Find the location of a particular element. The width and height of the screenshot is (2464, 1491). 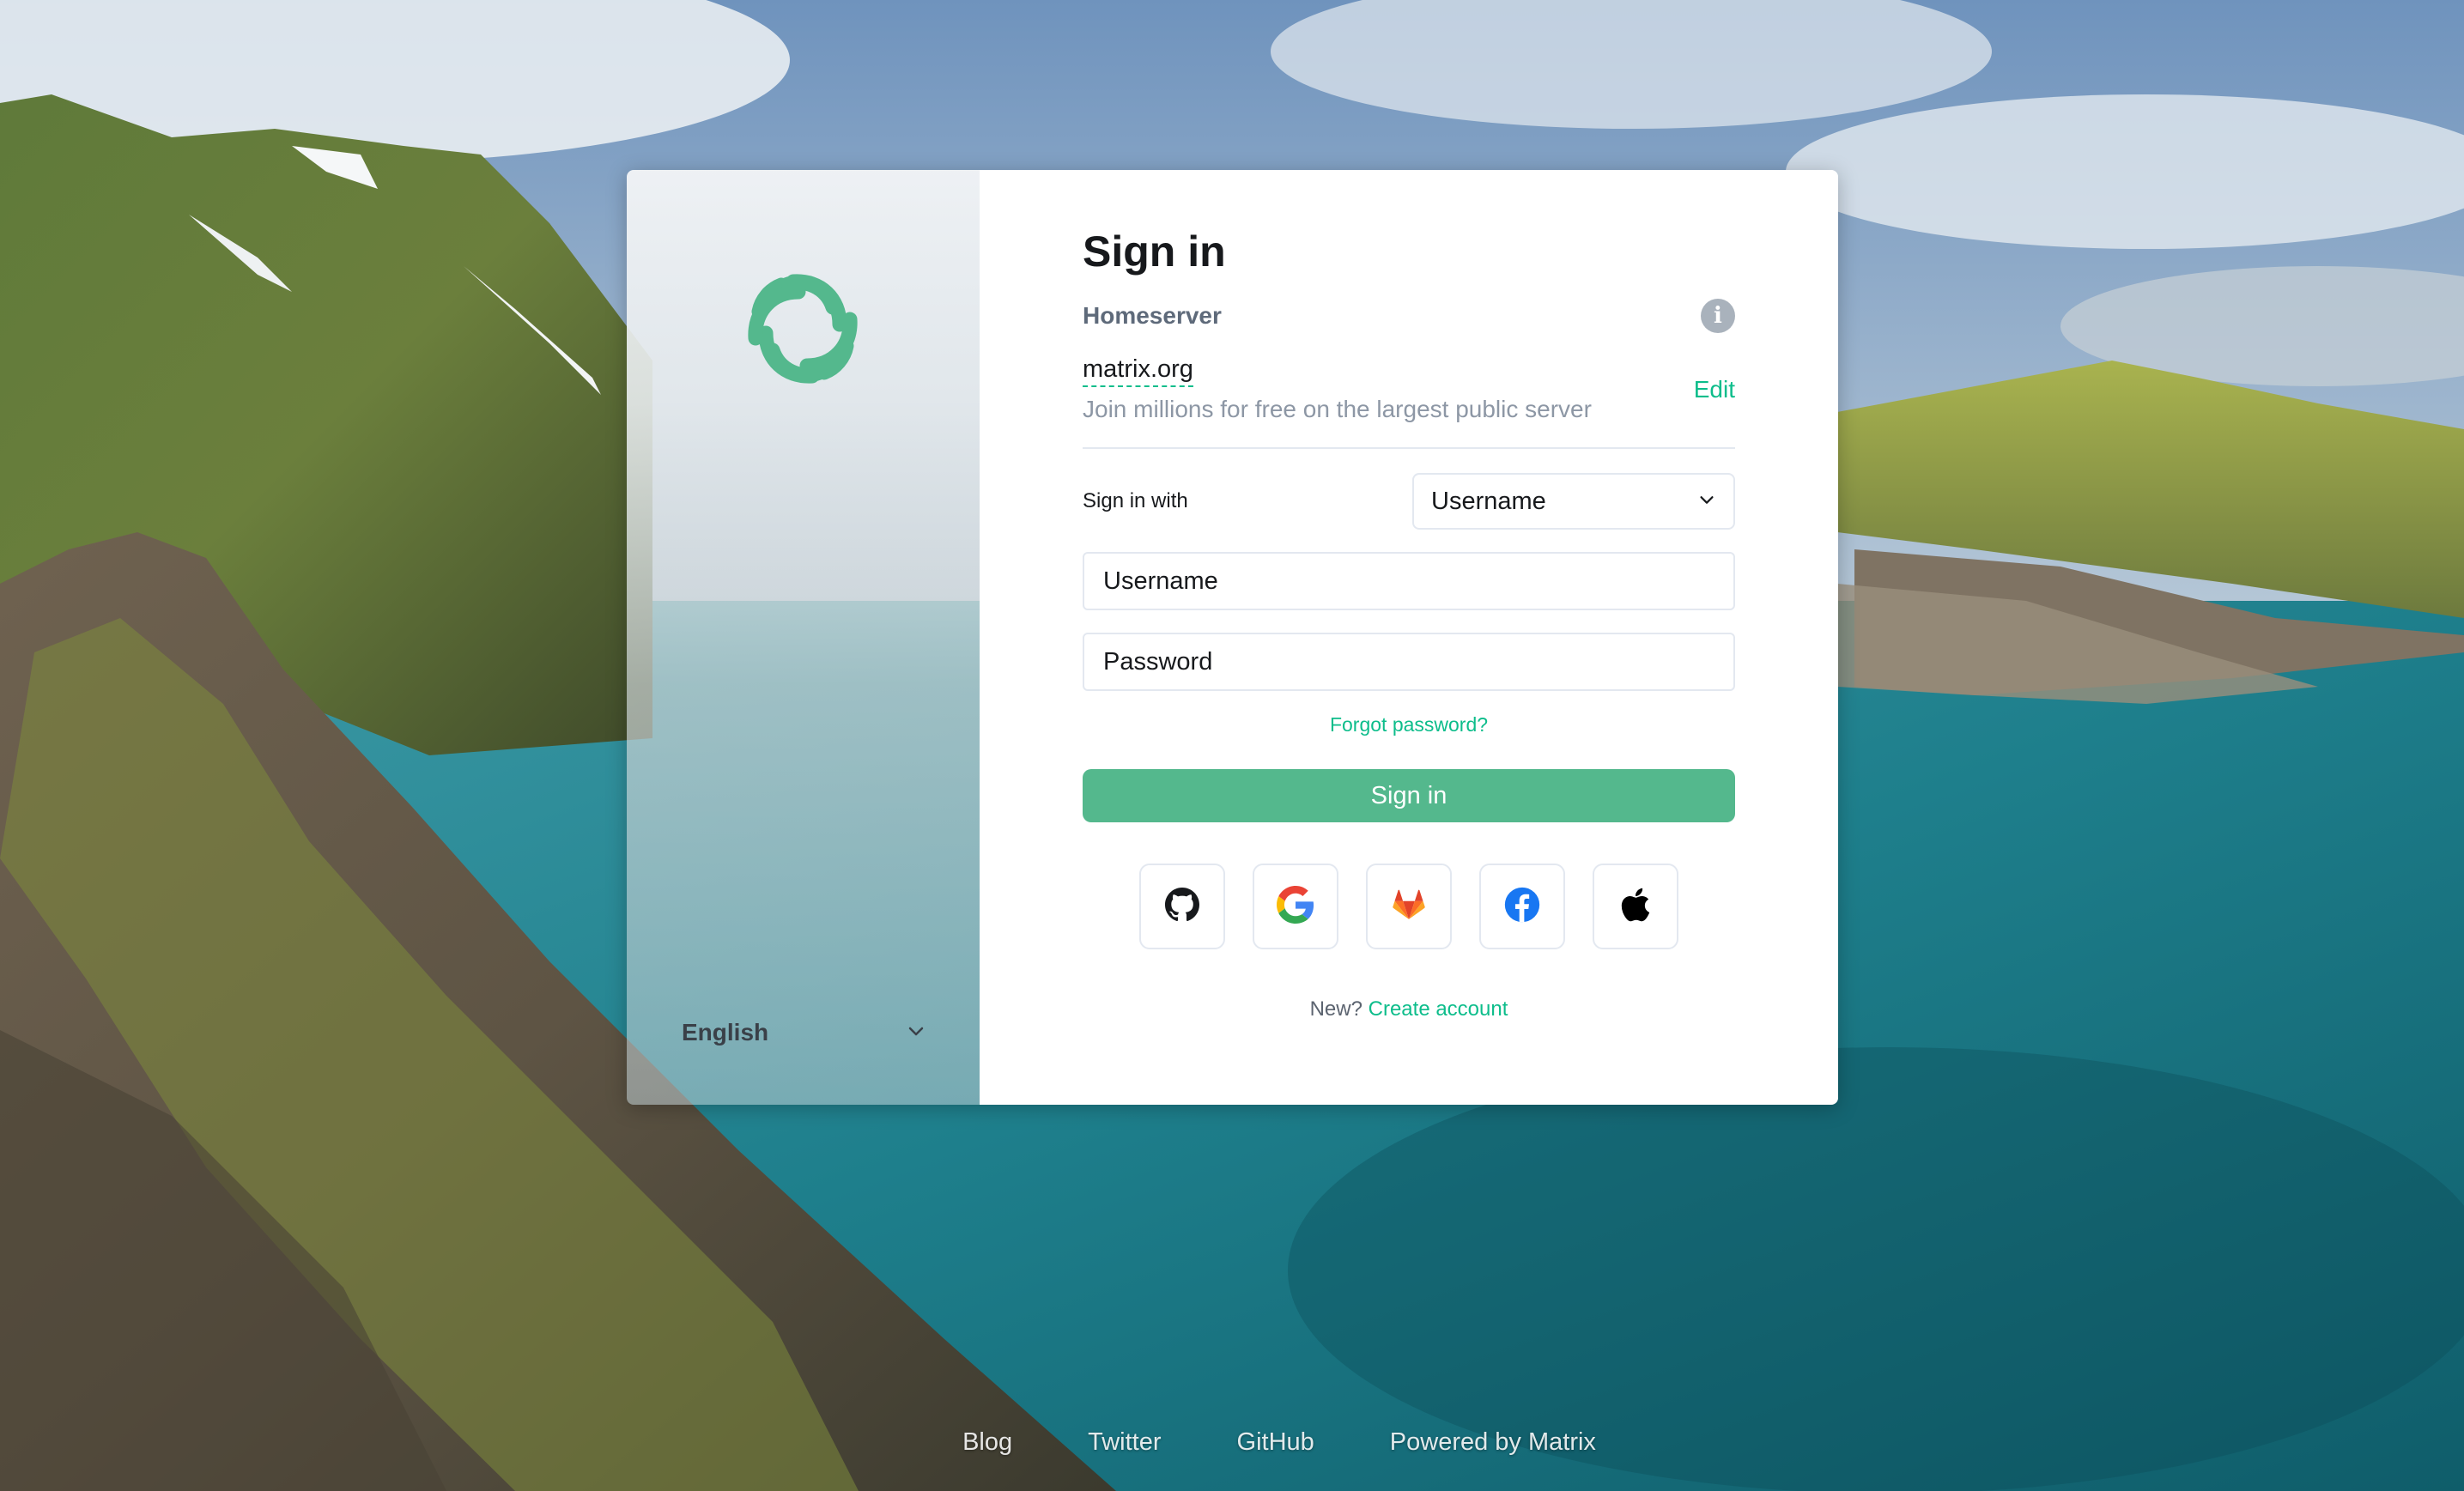

homeserver-name: matrix.org is located at coordinates (1138, 371).